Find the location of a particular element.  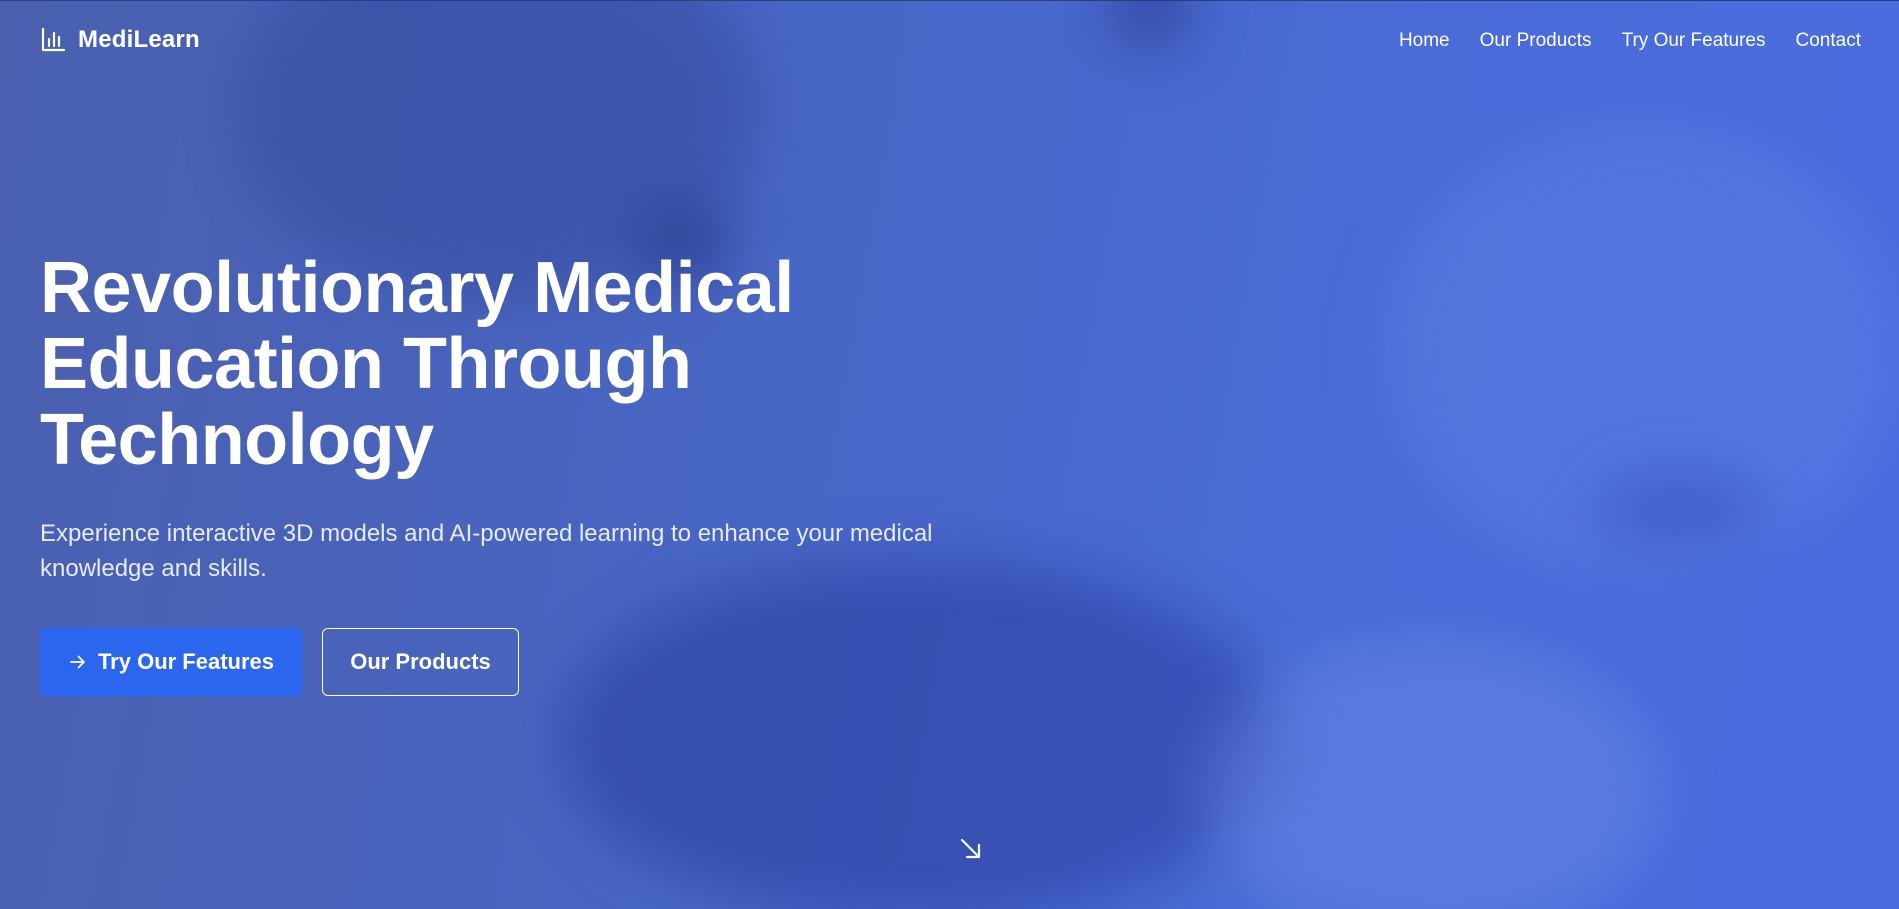

bar-chart-icon is located at coordinates (53, 39).